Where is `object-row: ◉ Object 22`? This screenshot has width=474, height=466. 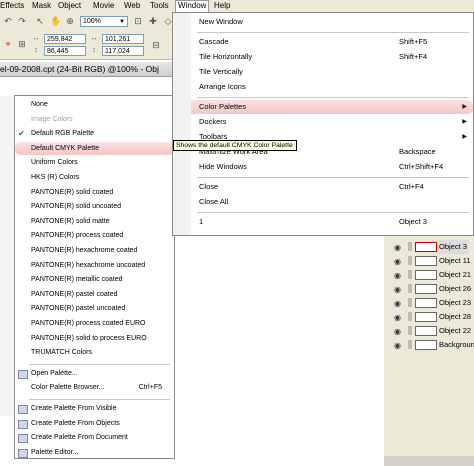 object-row: ◉ Object 22 is located at coordinates (429, 331).